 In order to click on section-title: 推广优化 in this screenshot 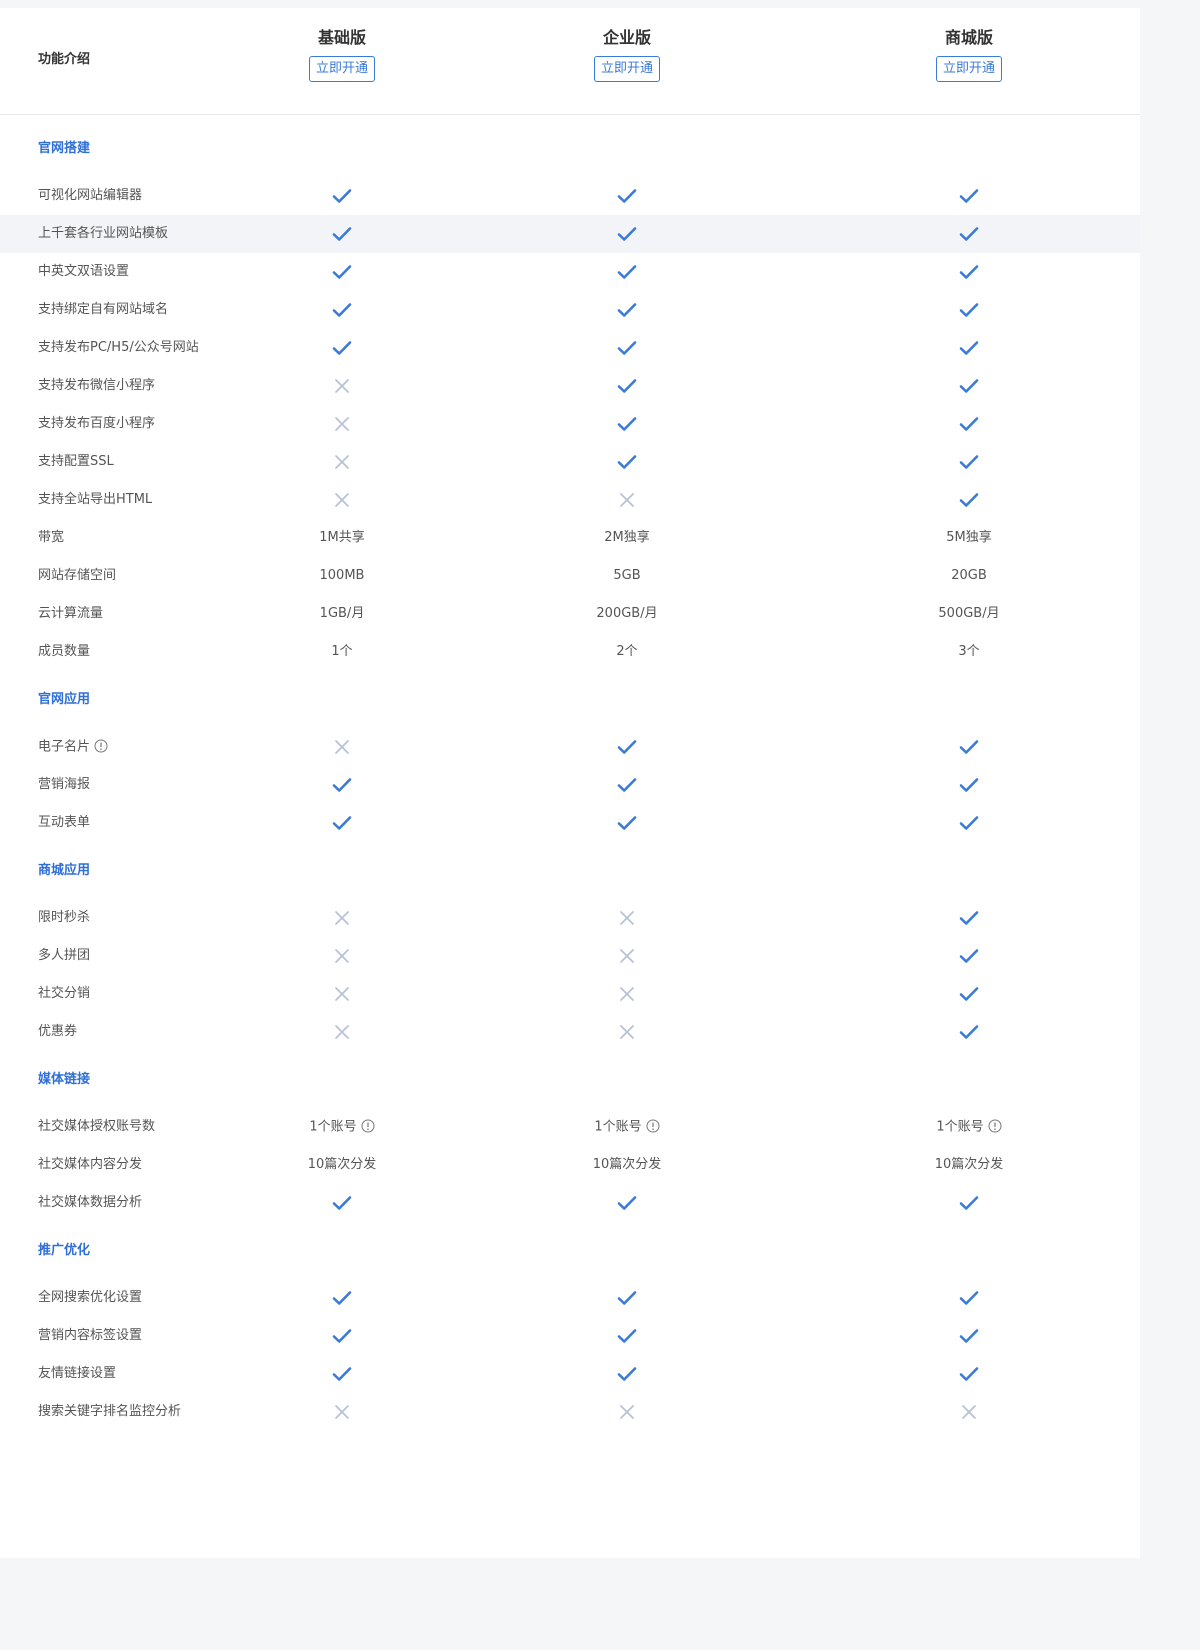, I will do `click(64, 1250)`.